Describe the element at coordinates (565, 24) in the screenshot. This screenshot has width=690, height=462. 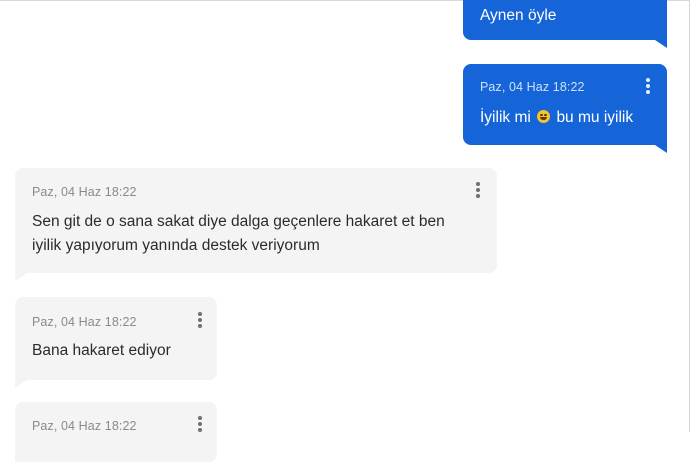
I see `message-bubble-outgoing: Aynen öyle` at that location.